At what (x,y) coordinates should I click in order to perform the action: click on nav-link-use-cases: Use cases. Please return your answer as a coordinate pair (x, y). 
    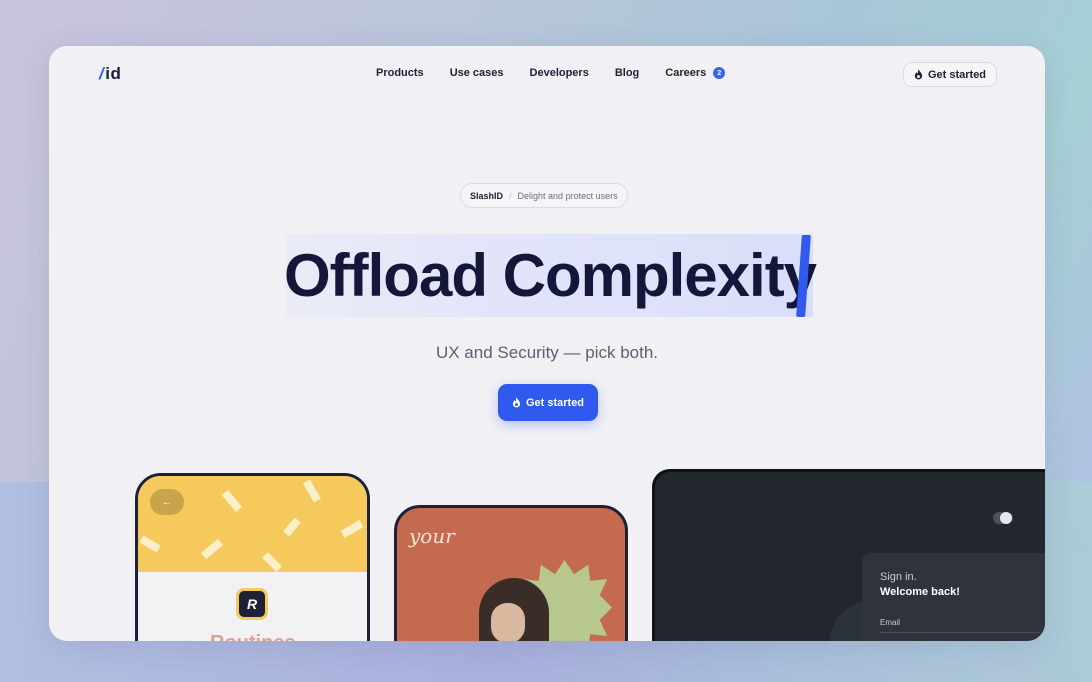
    Looking at the image, I should click on (477, 73).